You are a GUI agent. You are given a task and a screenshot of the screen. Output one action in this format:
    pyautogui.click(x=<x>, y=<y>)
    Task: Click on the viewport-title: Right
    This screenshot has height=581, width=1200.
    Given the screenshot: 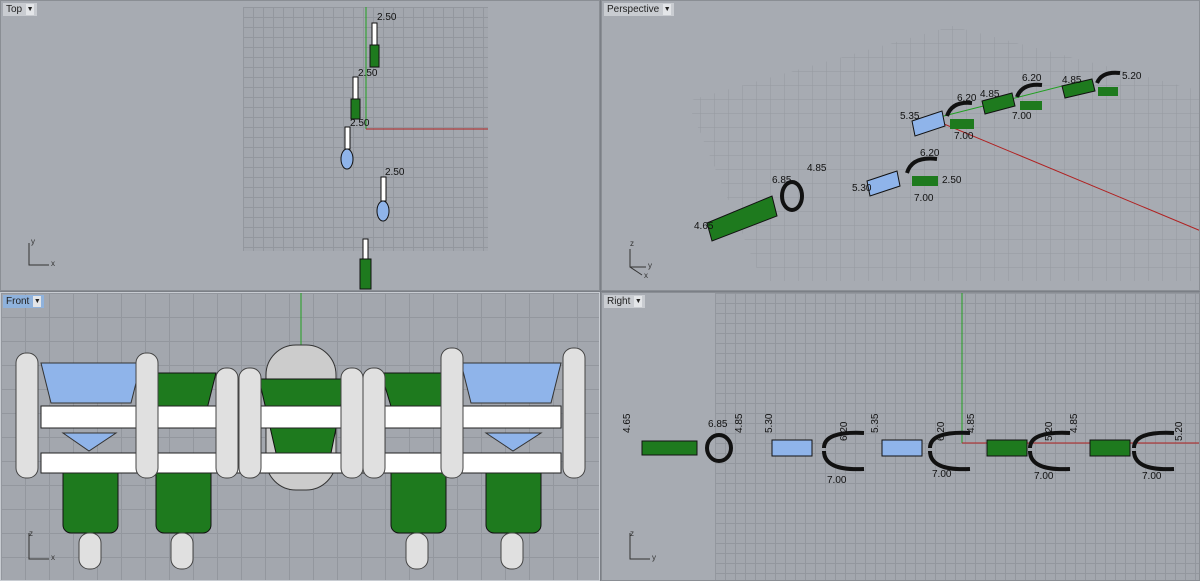 What is the action you would take?
    pyautogui.click(x=619, y=301)
    